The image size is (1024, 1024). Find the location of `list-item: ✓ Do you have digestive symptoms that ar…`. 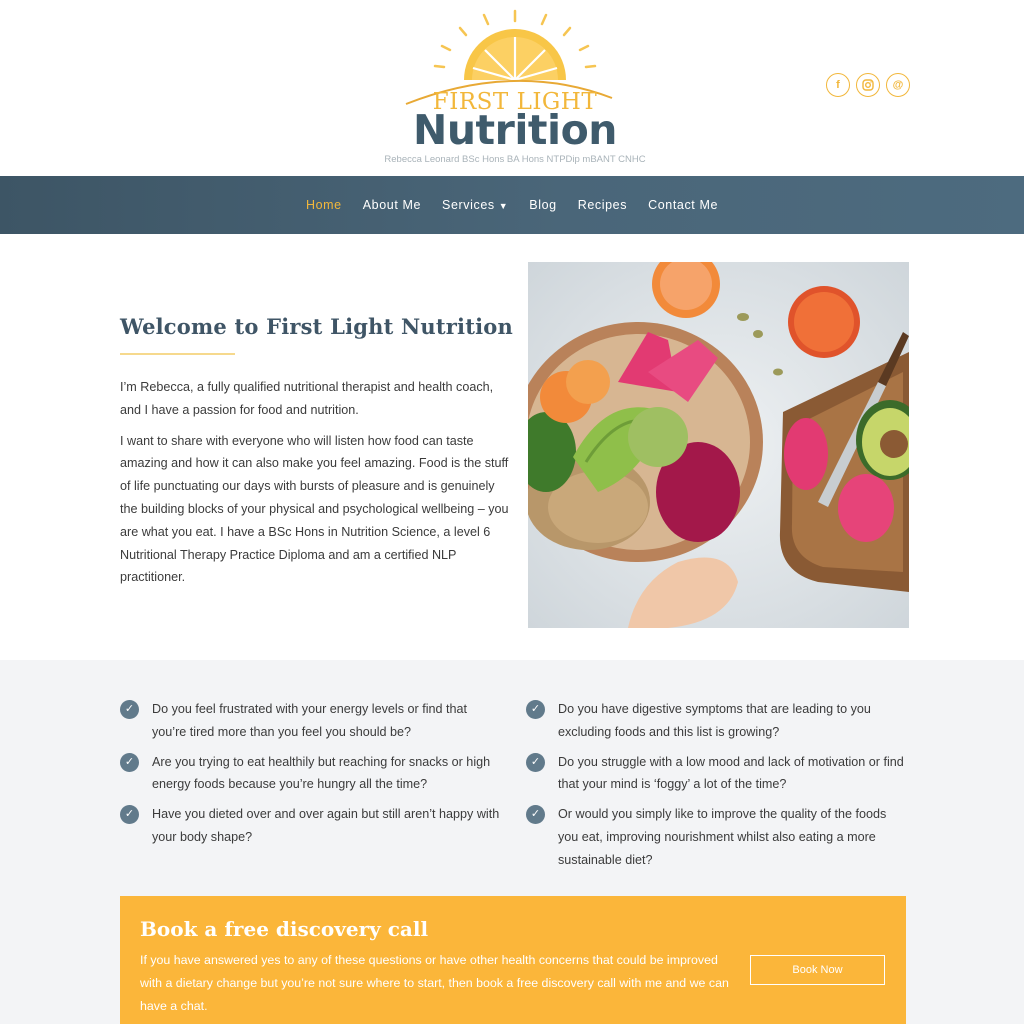

list-item: ✓ Do you have digestive symptoms that ar… is located at coordinates (716, 721).